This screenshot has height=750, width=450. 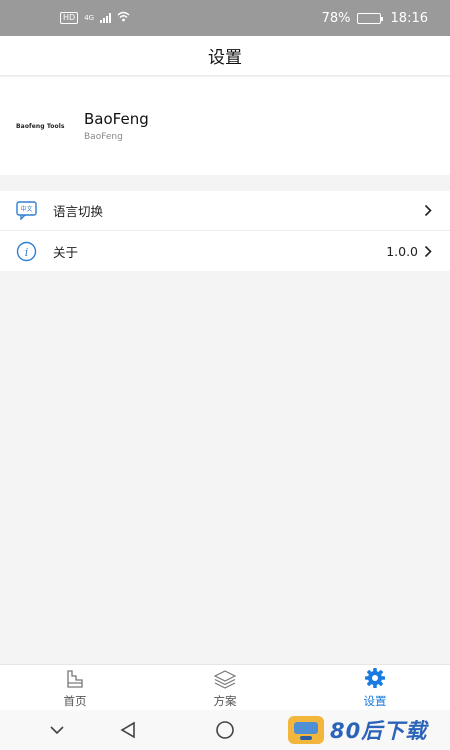 What do you see at coordinates (103, 137) in the screenshot?
I see `profile-subtitle: BaoFeng` at bounding box center [103, 137].